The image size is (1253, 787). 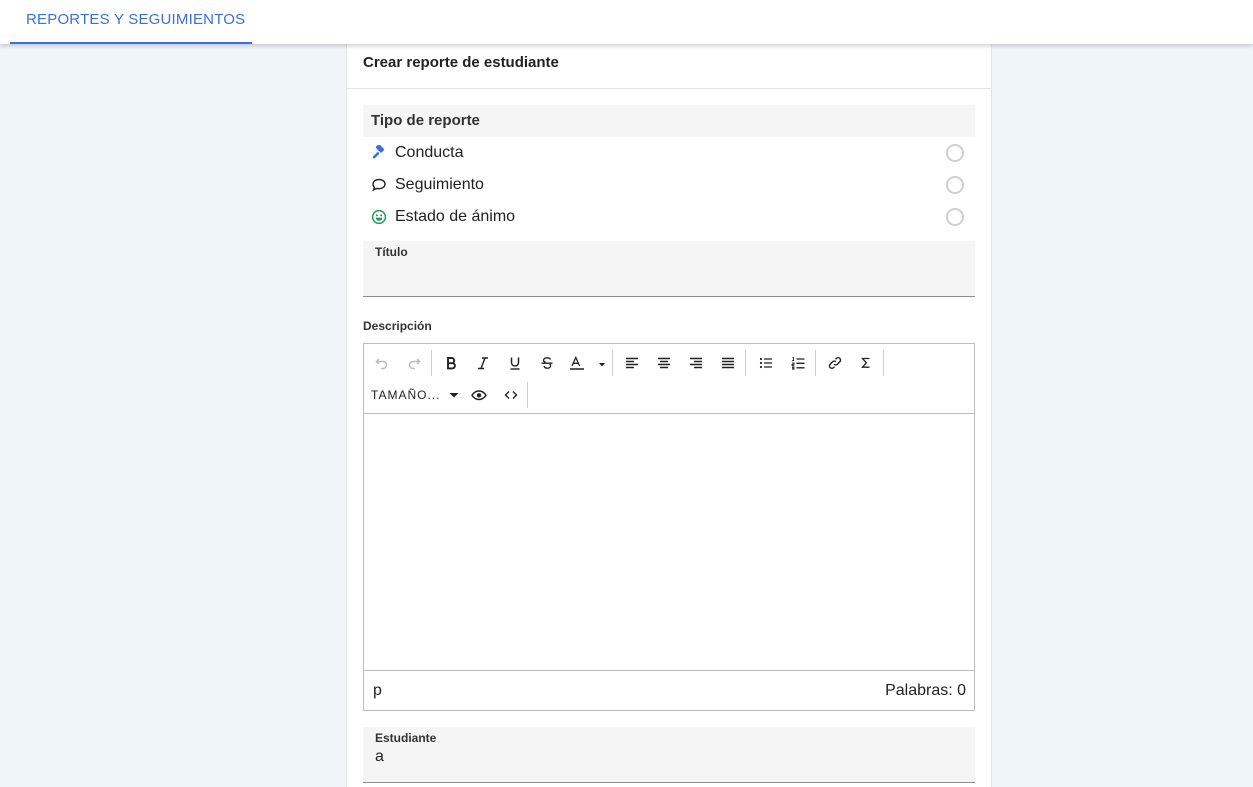 I want to click on tab-reportes-seguimientos: REPORTES Y SEGUIMIENTOS, so click(x=131, y=22).